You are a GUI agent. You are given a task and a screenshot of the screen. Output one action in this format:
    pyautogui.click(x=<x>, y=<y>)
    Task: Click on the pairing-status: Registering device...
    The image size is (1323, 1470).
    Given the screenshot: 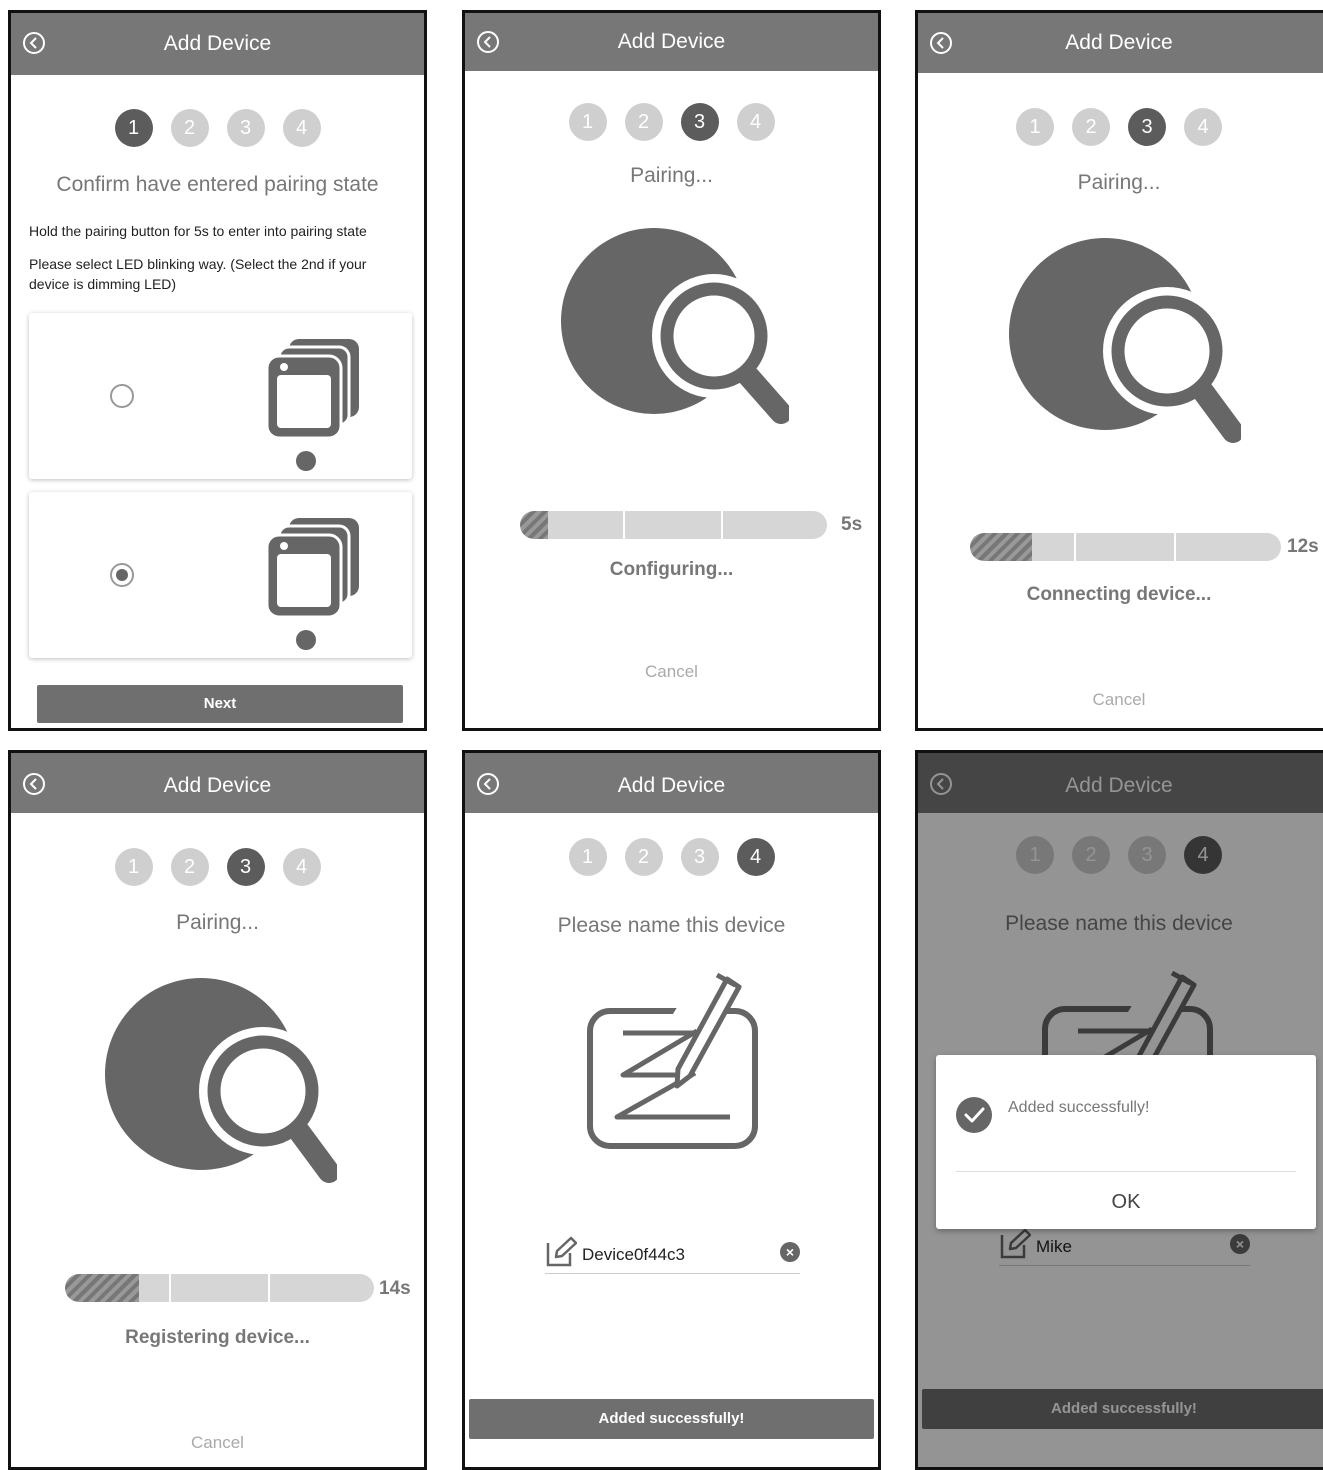 What is the action you would take?
    pyautogui.click(x=217, y=1337)
    